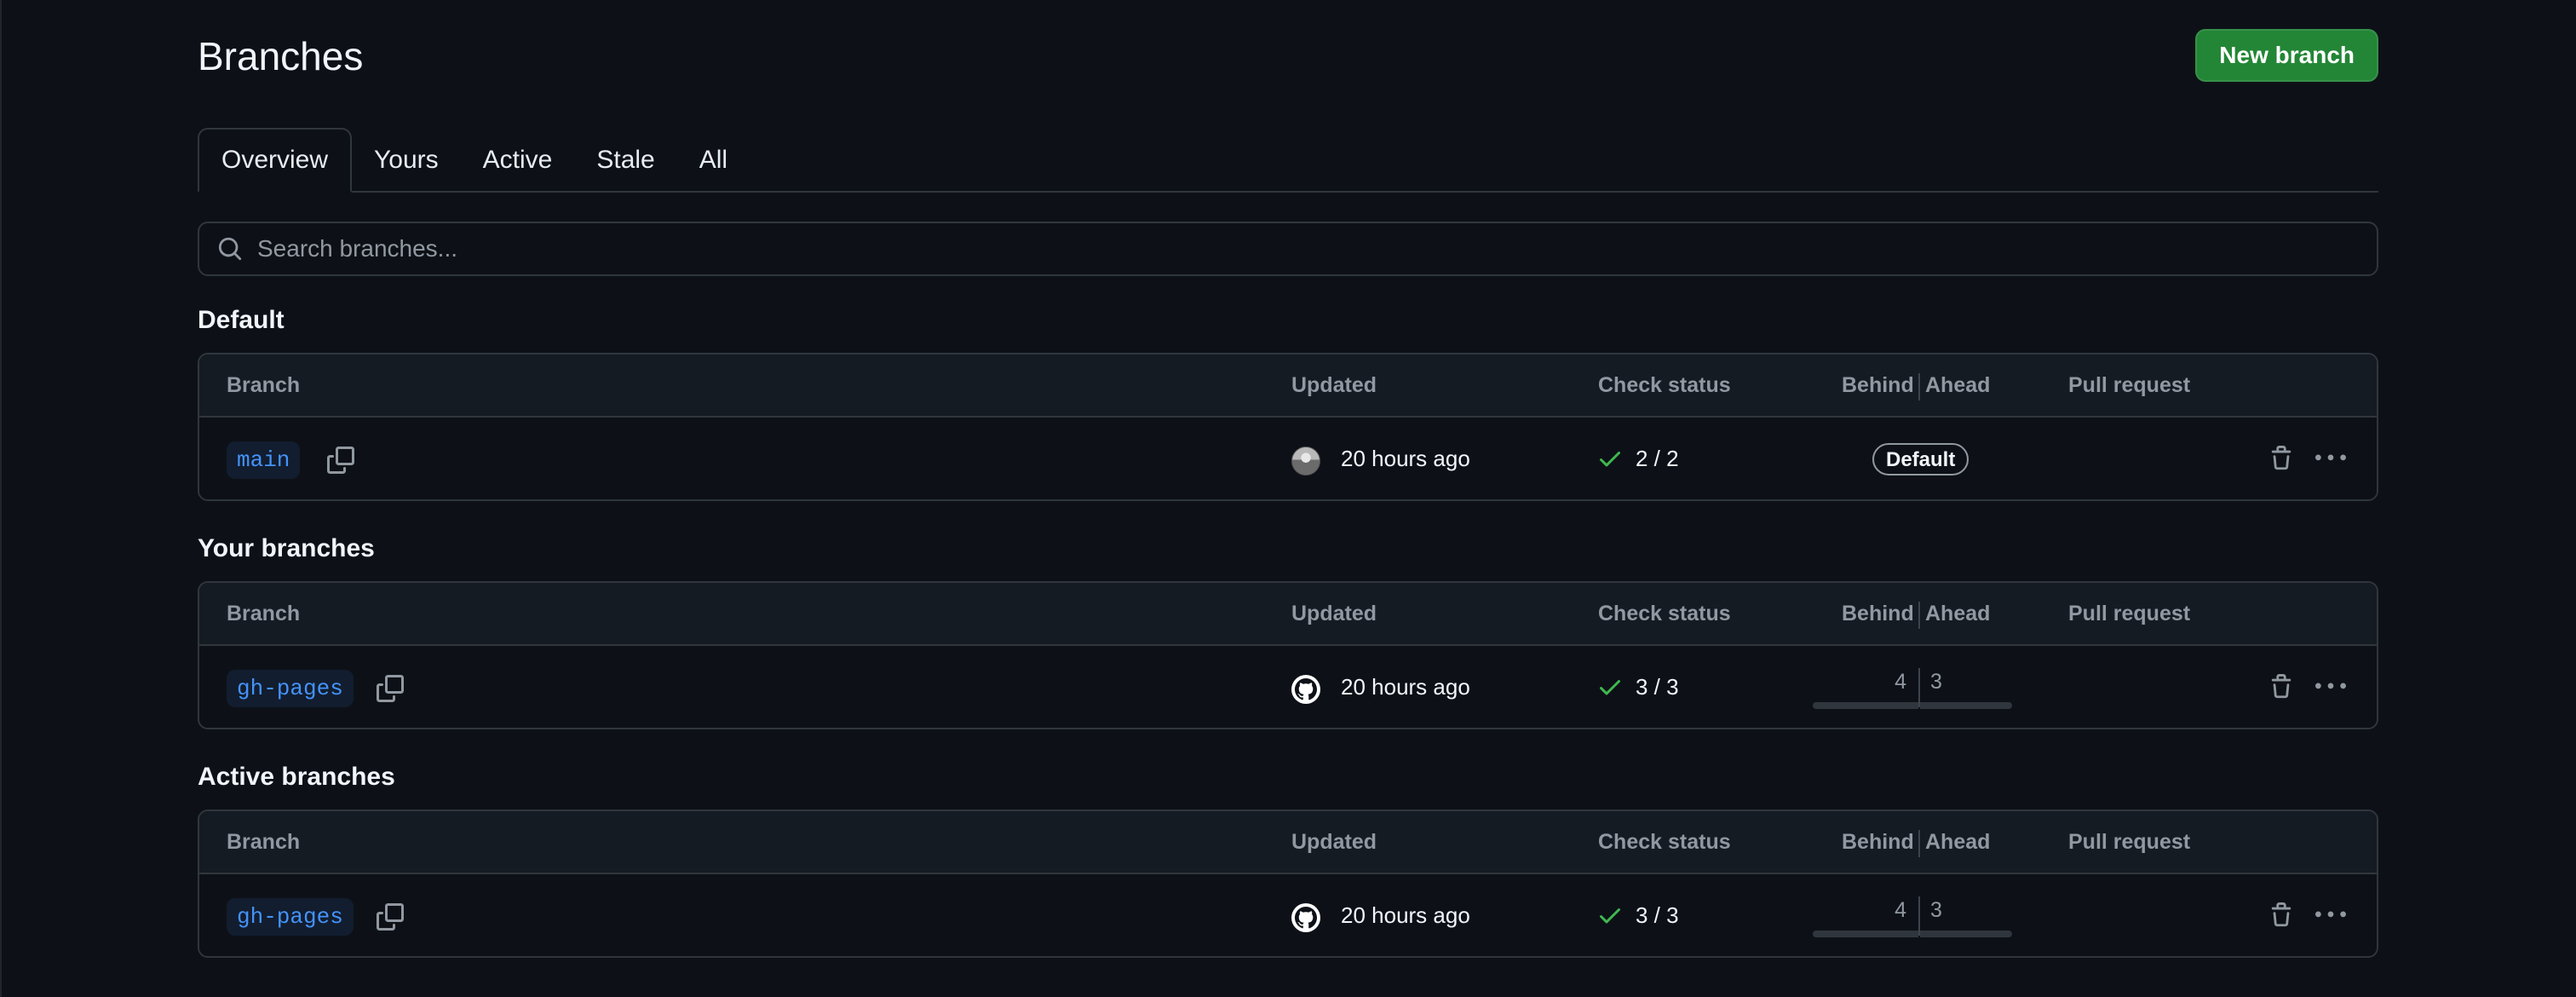  What do you see at coordinates (2286, 55) in the screenshot?
I see `new-branch-button: New branch` at bounding box center [2286, 55].